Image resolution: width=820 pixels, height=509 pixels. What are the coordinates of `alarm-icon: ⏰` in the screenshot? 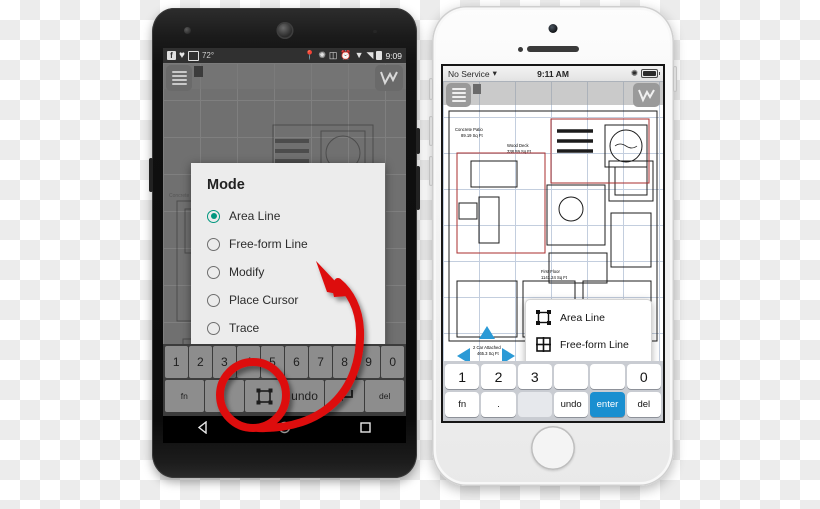 It's located at (346, 55).